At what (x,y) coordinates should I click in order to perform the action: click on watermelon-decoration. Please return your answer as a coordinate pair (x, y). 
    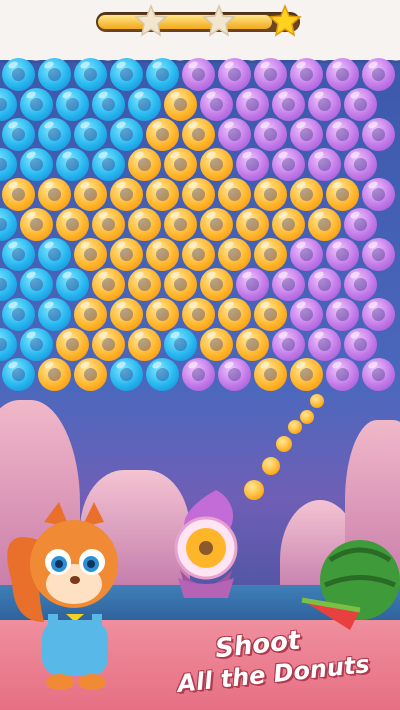
    Looking at the image, I should click on (350, 585).